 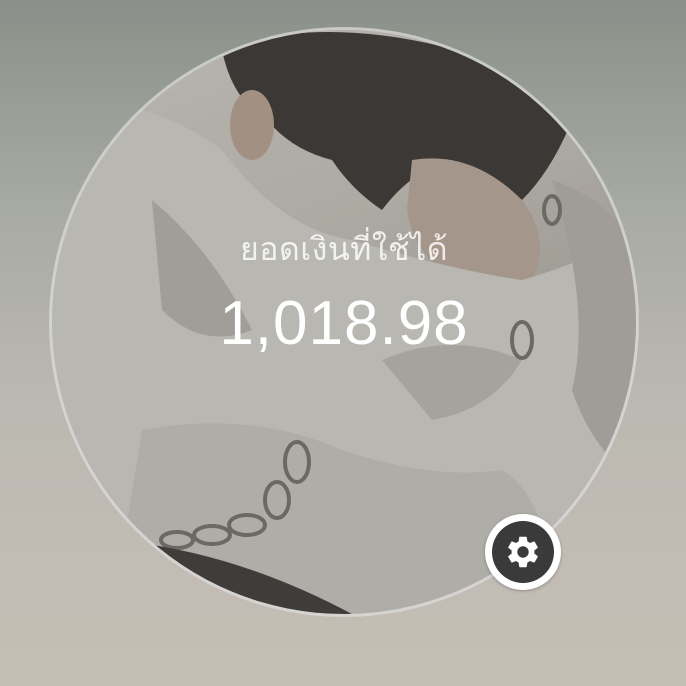 I want to click on gear-icon, so click(x=523, y=552).